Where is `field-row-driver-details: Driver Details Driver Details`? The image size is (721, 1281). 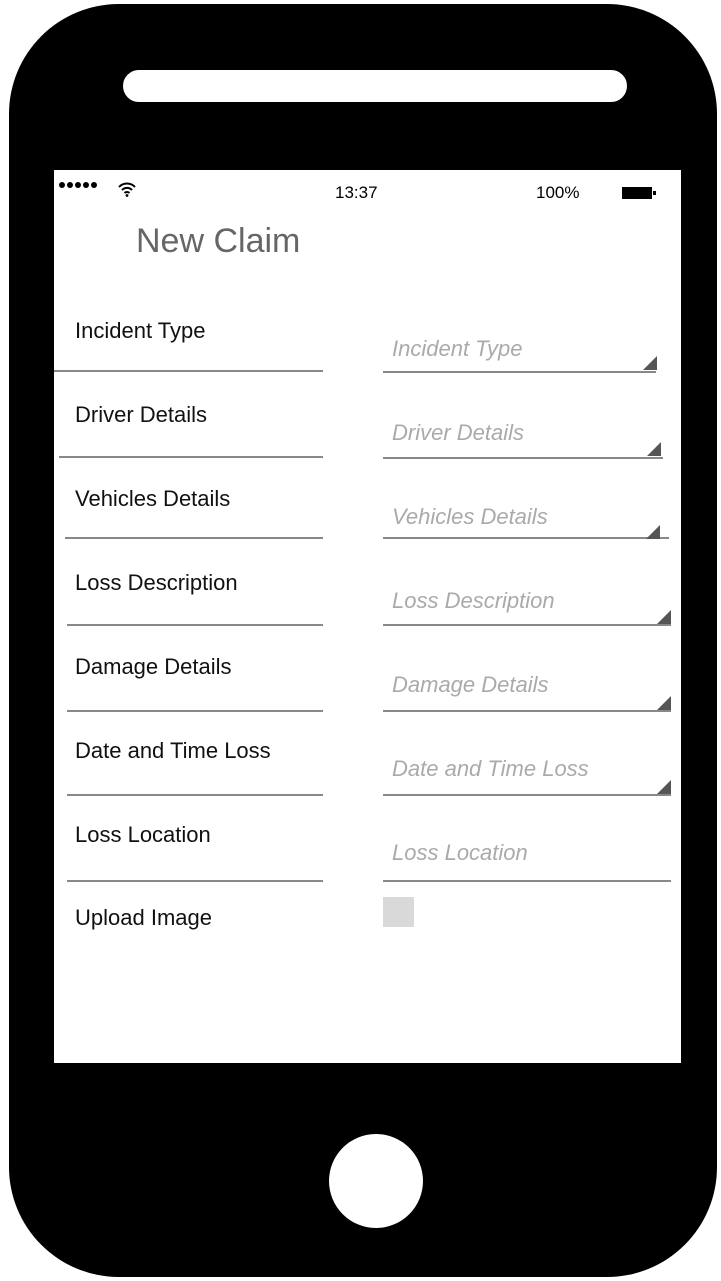 field-row-driver-details: Driver Details Driver Details is located at coordinates (367, 444).